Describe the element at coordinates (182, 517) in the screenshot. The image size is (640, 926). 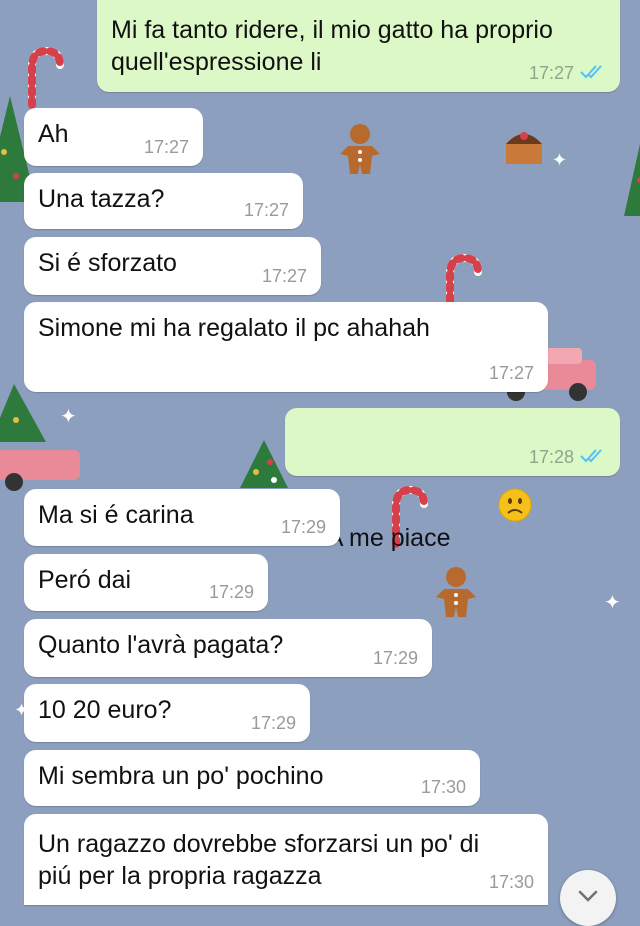
I see `message-bubble-incoming: Ma si é carina 17:29` at that location.